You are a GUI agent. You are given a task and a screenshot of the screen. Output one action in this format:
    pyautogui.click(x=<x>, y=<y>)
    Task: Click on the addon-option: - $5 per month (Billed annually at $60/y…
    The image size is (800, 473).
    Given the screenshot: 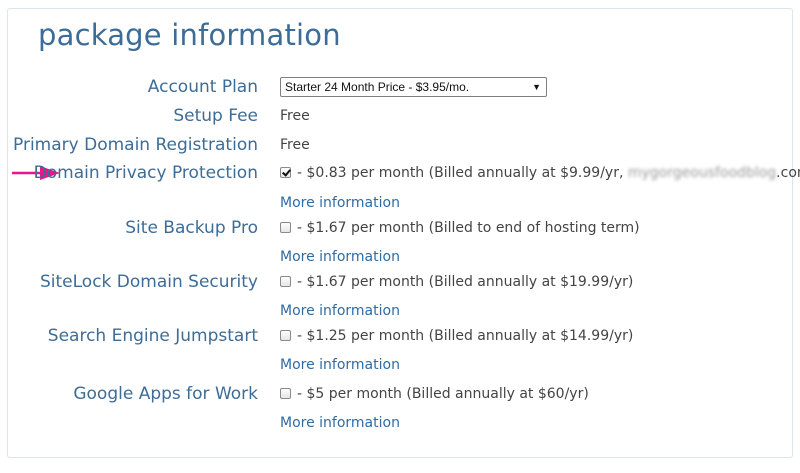 What is the action you would take?
    pyautogui.click(x=434, y=394)
    